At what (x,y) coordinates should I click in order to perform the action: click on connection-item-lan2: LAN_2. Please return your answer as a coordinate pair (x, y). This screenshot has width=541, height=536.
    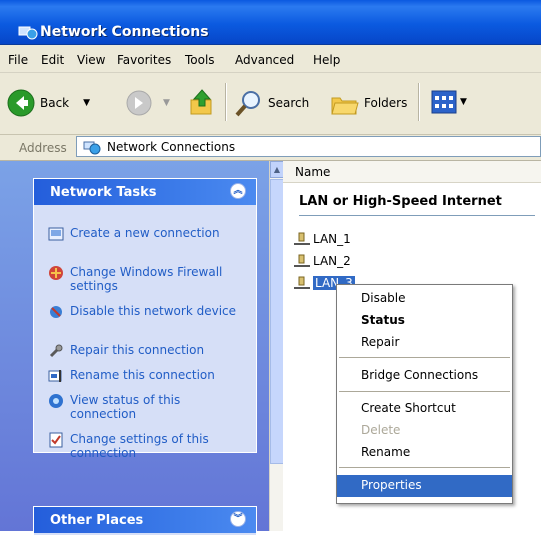
    Looking at the image, I should click on (322, 261).